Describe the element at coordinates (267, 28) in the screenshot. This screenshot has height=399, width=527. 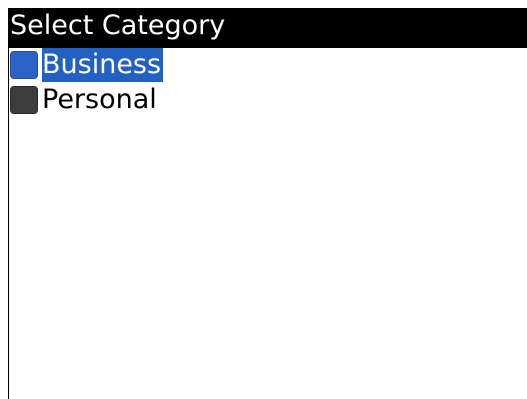
I see `title-bar: Select Category` at that location.